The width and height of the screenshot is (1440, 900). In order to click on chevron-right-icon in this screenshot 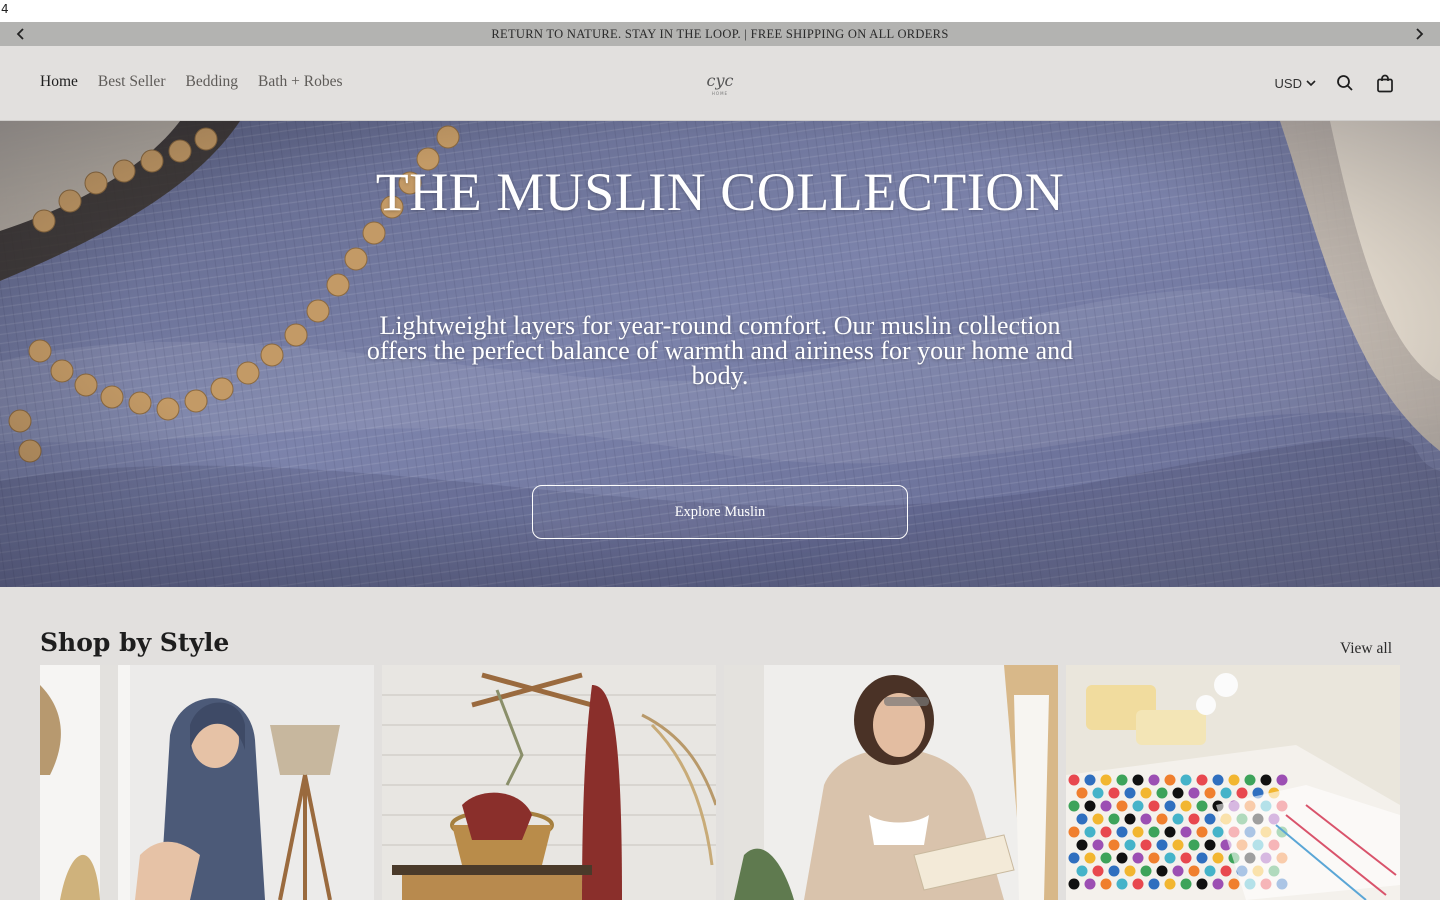, I will do `click(1420, 34)`.